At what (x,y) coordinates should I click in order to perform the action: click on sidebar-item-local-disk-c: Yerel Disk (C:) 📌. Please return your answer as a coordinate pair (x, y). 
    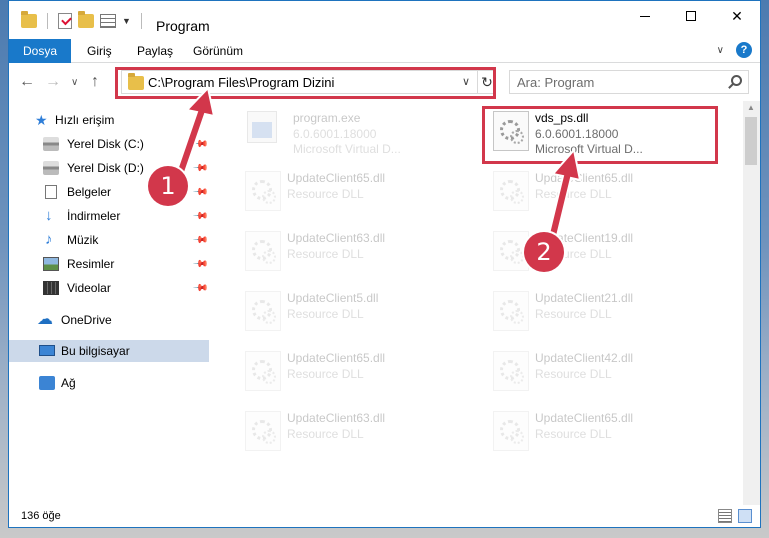
    Looking at the image, I should click on (109, 144).